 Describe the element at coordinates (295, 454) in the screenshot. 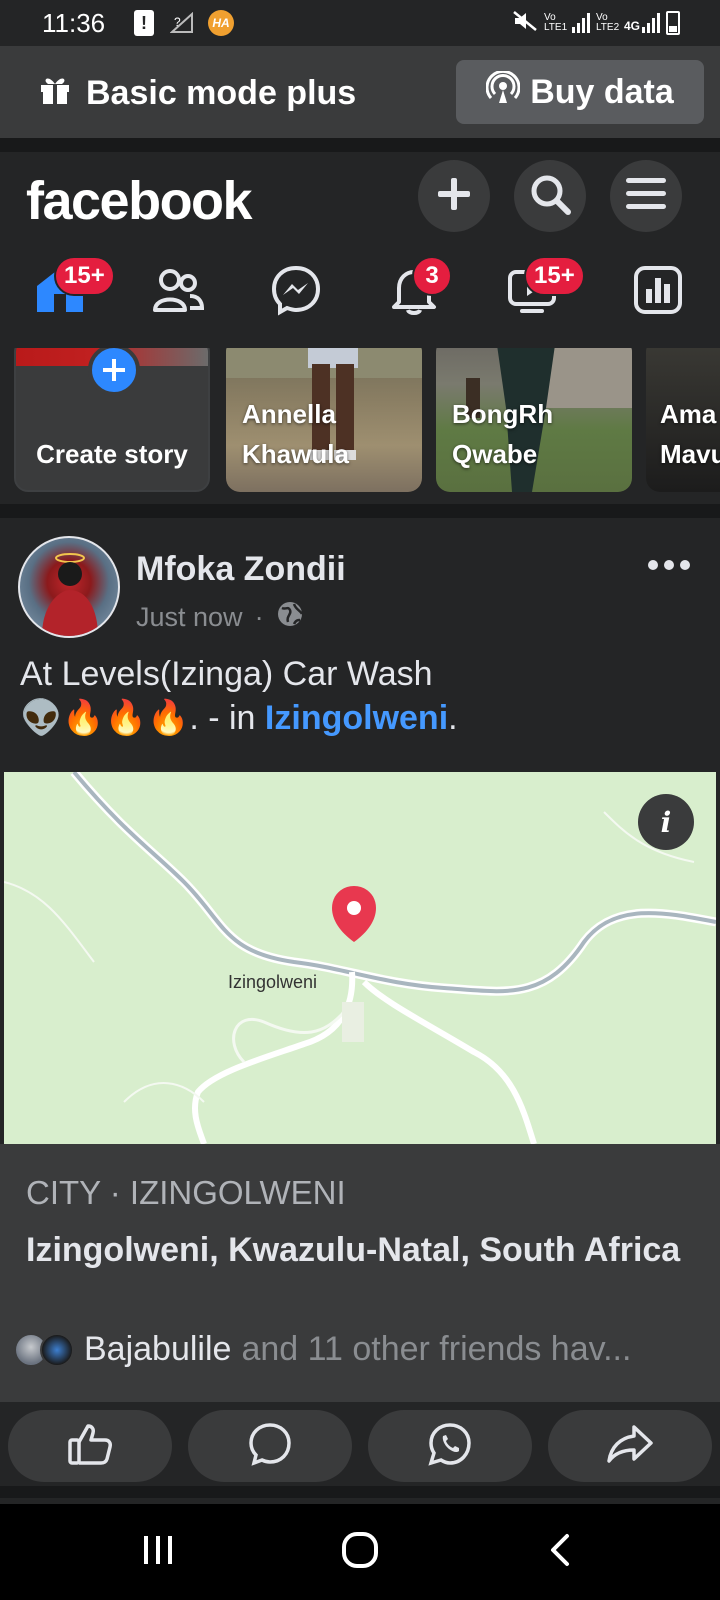

I see `story-author-last: Khawula` at that location.